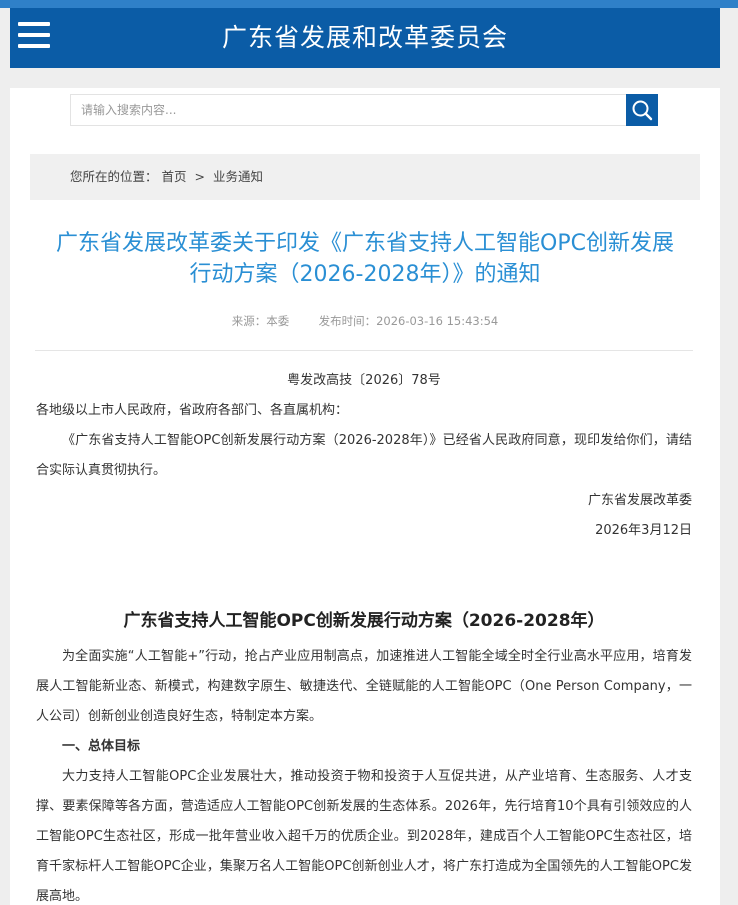  What do you see at coordinates (101, 746) in the screenshot?
I see `section-heading-1: 一、总体目标` at bounding box center [101, 746].